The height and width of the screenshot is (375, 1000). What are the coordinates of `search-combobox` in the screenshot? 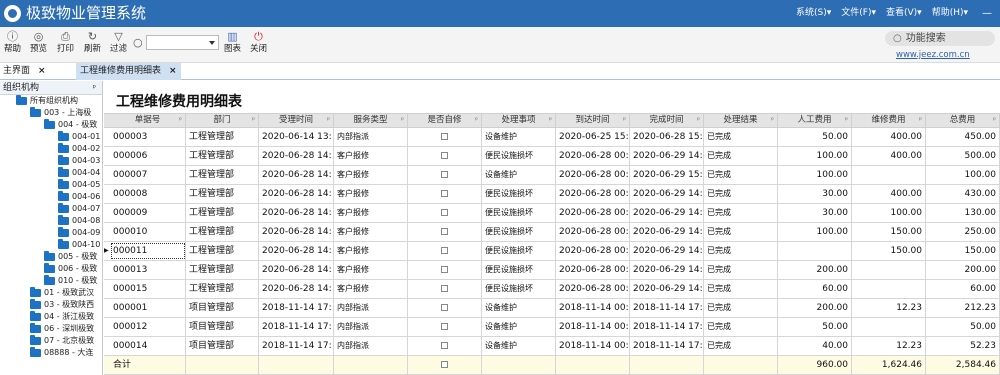 It's located at (182, 42).